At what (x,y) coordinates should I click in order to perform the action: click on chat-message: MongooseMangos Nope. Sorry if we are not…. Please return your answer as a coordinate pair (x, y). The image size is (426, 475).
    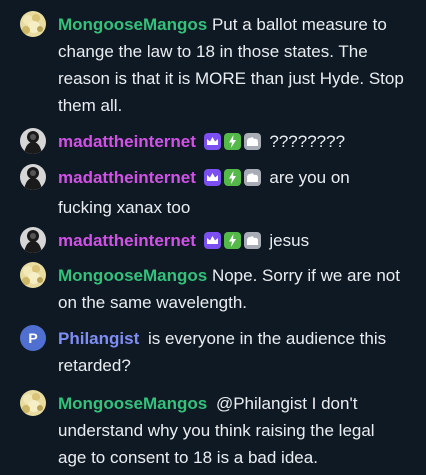
    Looking at the image, I should click on (213, 289).